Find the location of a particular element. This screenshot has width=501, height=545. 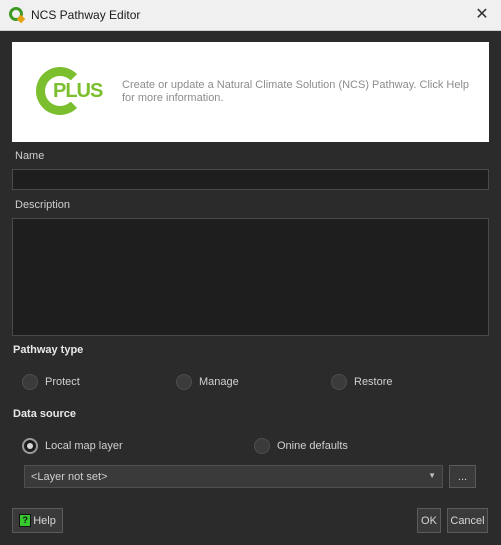

local-map-layer-radio: Local map layer is located at coordinates (72, 446).